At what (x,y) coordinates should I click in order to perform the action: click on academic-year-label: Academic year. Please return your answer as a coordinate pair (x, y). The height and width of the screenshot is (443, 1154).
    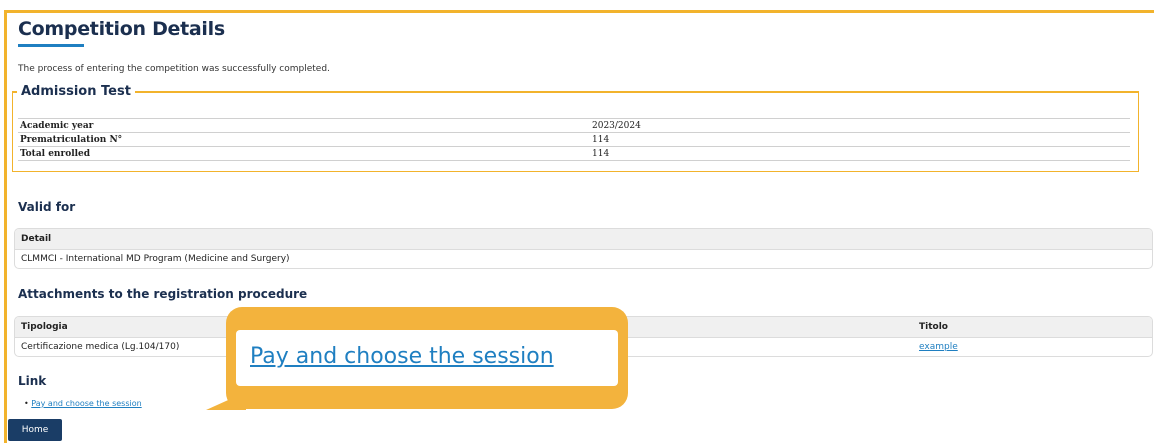
    Looking at the image, I should click on (304, 125).